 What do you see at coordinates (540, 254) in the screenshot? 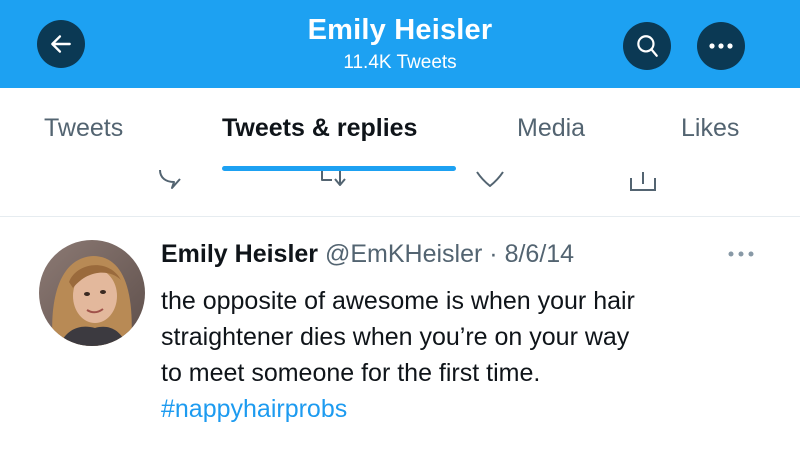
I see `tweet-date: 8/6/14` at bounding box center [540, 254].